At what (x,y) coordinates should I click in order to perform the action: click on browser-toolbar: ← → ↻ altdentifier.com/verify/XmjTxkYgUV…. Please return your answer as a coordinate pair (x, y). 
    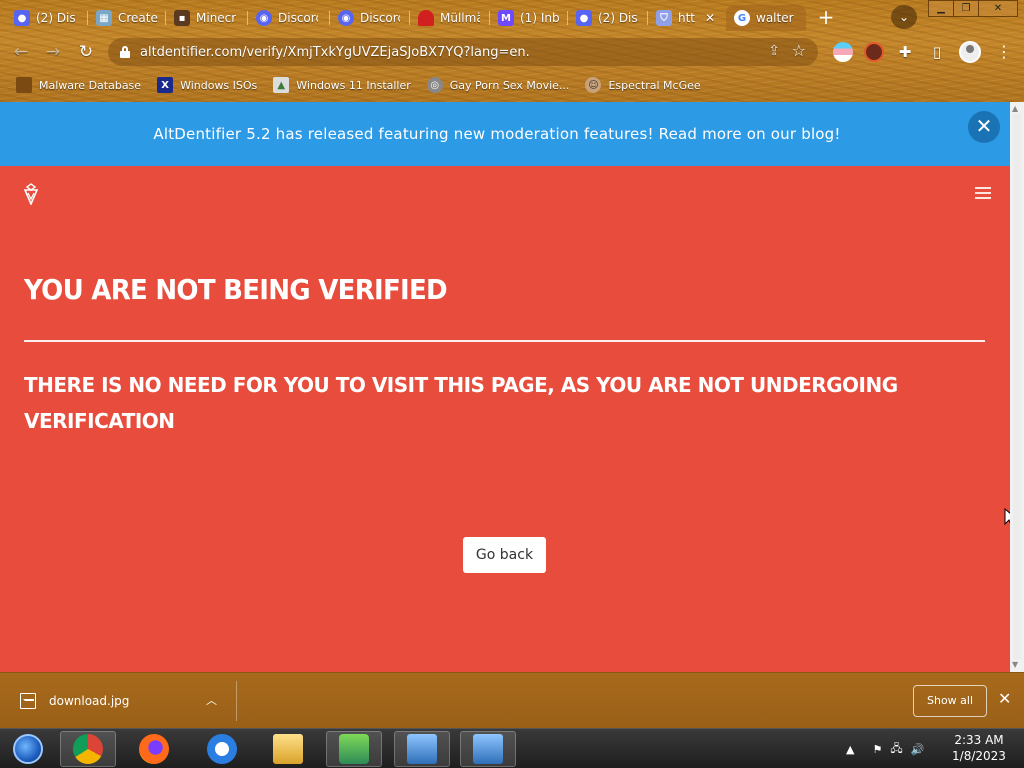
    Looking at the image, I should click on (512, 52).